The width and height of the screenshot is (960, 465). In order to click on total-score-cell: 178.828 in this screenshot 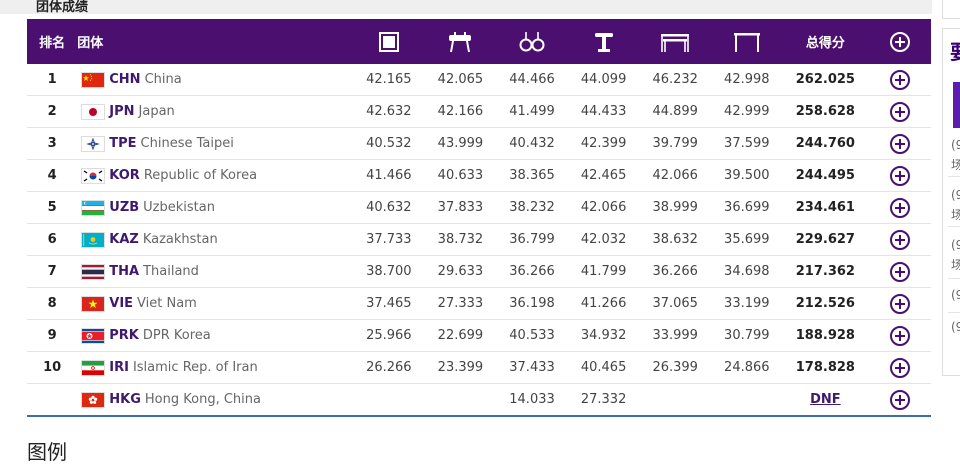, I will do `click(825, 367)`.